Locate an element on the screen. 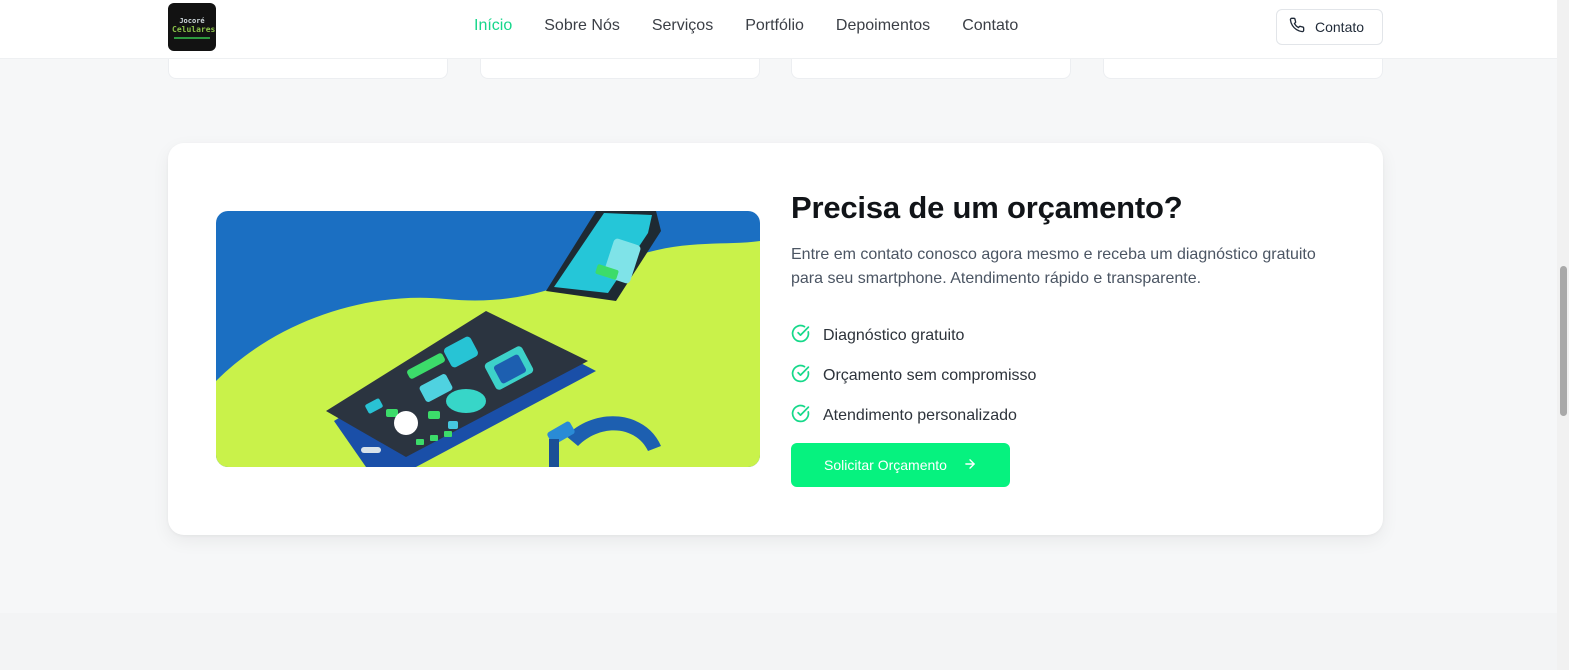 The width and height of the screenshot is (1569, 670). contact-button: Contato is located at coordinates (1329, 27).